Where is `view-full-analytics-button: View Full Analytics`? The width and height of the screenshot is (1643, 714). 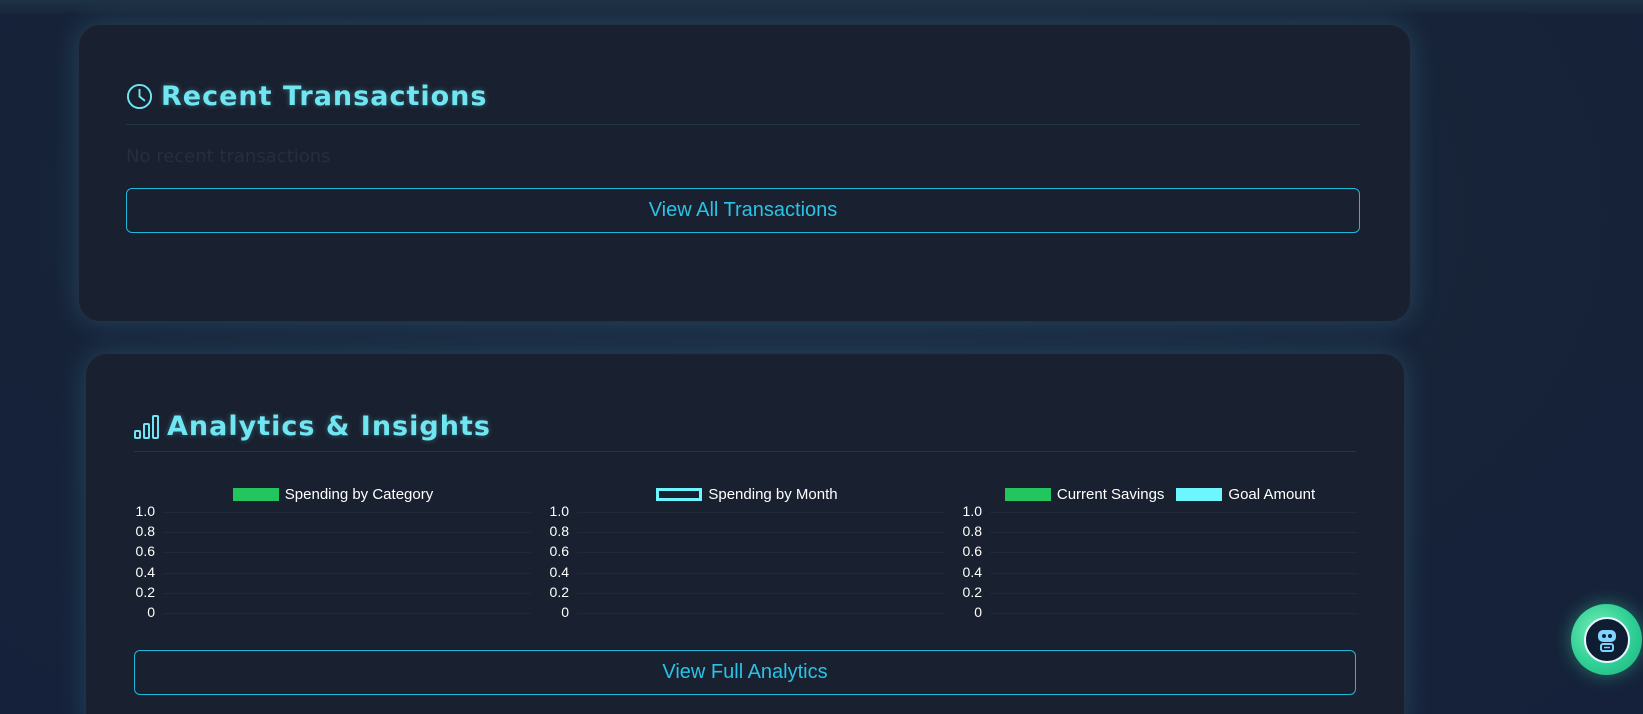 view-full-analytics-button: View Full Analytics is located at coordinates (745, 672).